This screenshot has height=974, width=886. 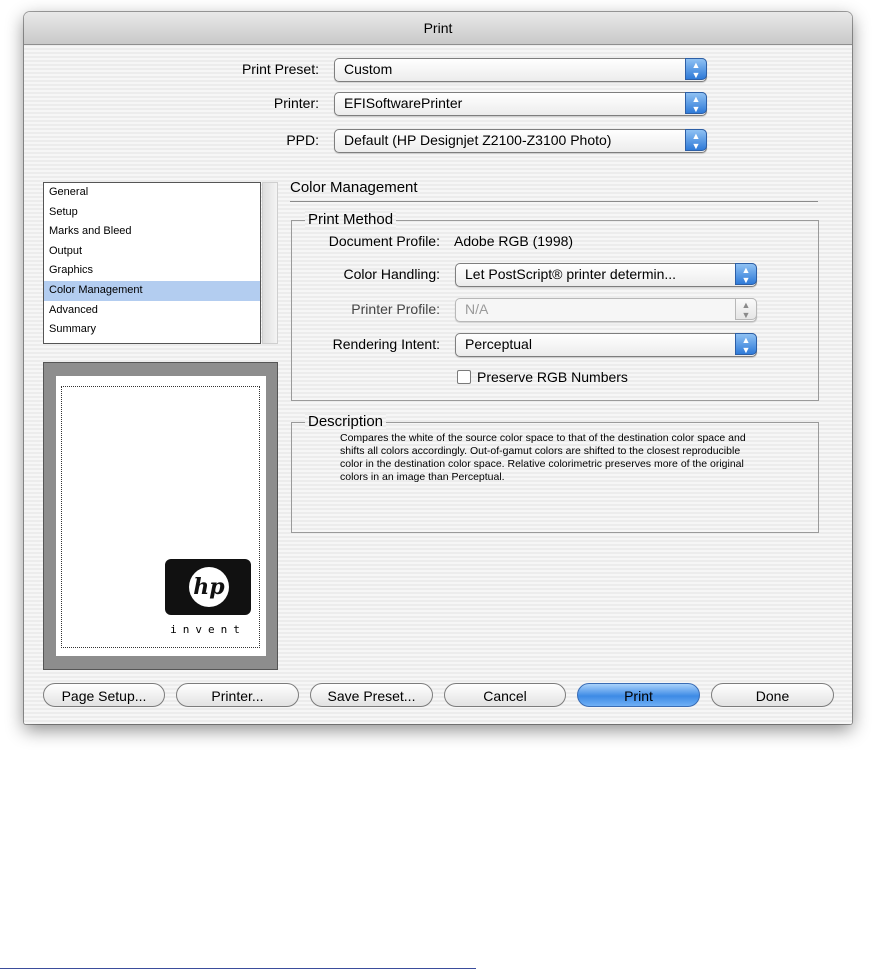 What do you see at coordinates (152, 271) in the screenshot?
I see `panel-list-item-graphics: Graphics` at bounding box center [152, 271].